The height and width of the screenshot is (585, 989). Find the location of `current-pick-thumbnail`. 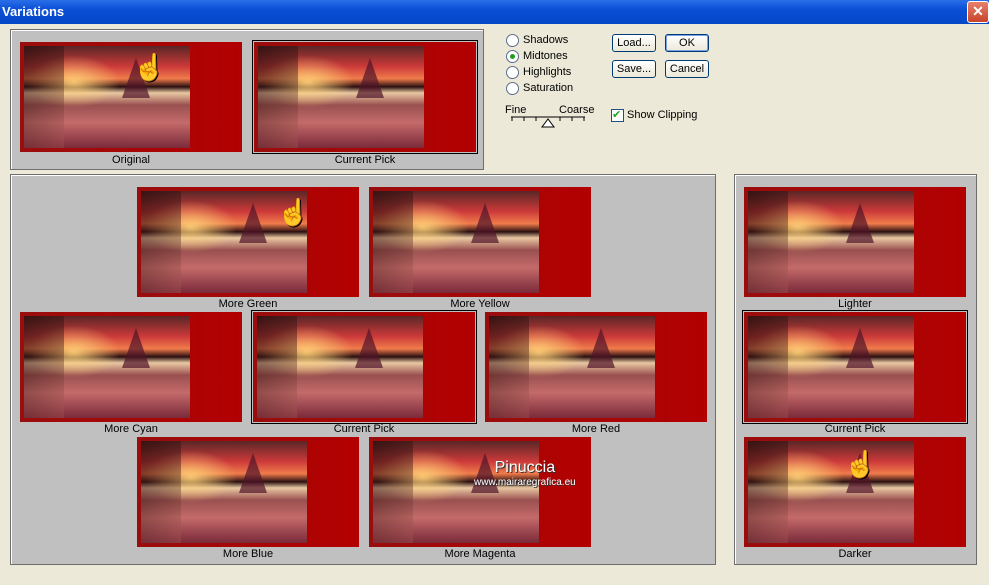

current-pick-thumbnail is located at coordinates (365, 97).